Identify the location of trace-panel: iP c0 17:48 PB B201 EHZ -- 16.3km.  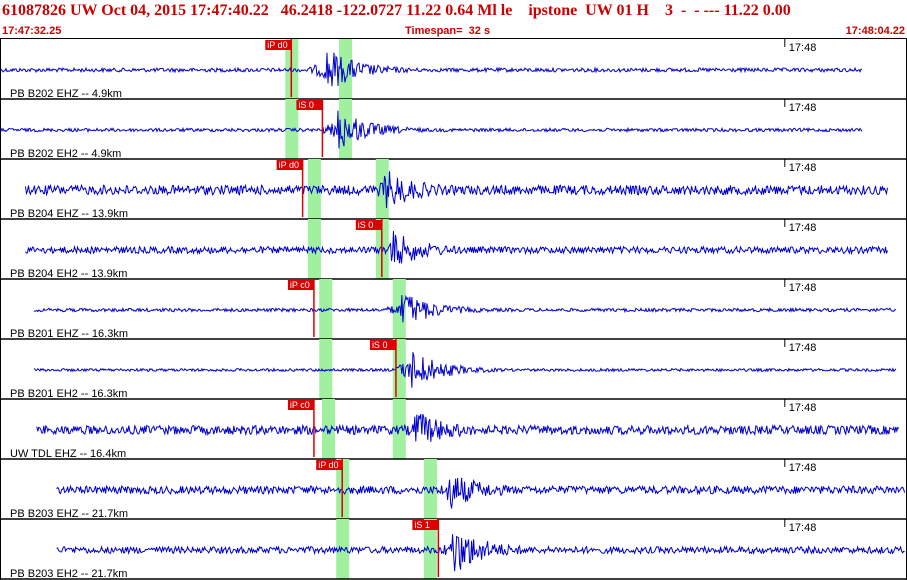
(453, 309).